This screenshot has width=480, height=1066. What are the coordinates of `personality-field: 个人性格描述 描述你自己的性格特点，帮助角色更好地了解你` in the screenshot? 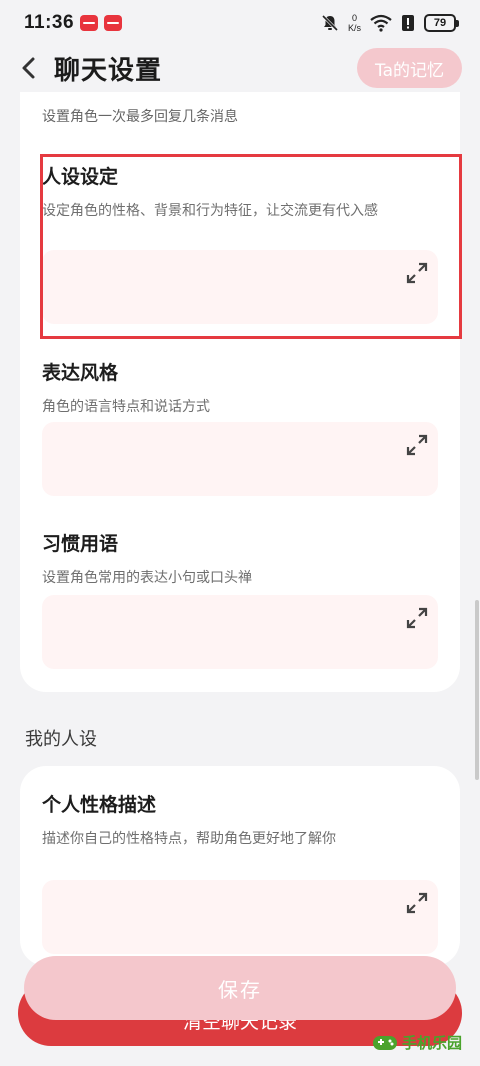 It's located at (240, 872).